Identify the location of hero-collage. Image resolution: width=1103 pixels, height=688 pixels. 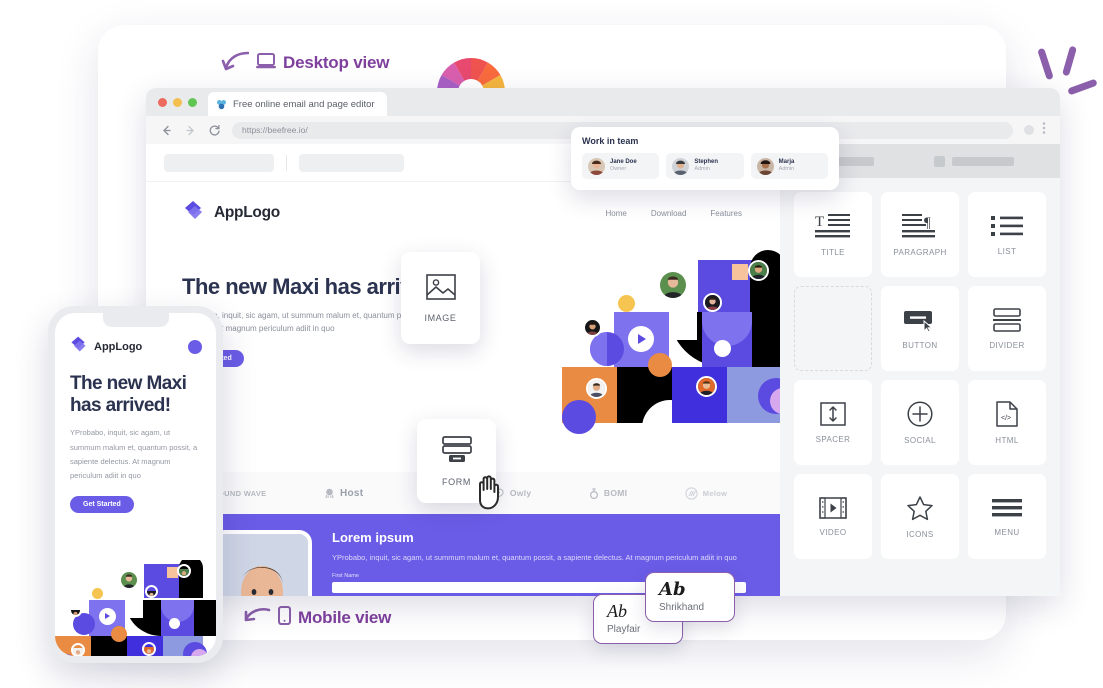
(671, 345).